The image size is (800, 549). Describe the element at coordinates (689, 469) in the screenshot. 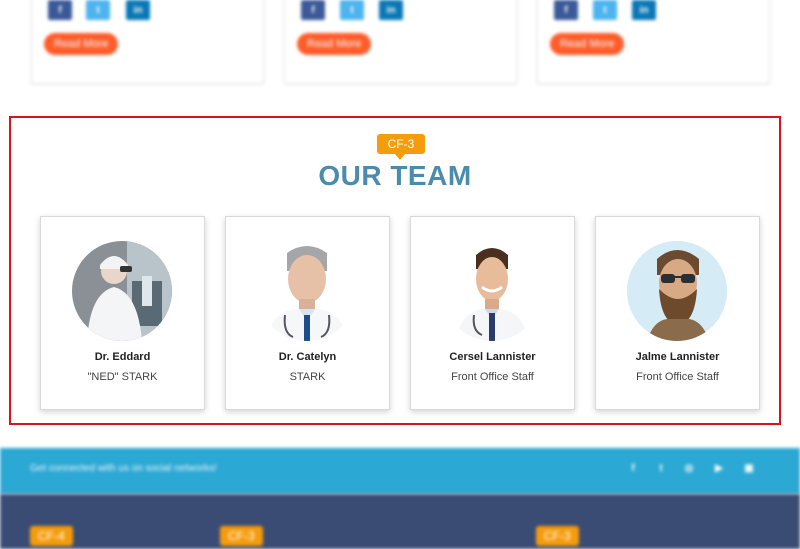

I see `instagram-icon: ◎` at that location.